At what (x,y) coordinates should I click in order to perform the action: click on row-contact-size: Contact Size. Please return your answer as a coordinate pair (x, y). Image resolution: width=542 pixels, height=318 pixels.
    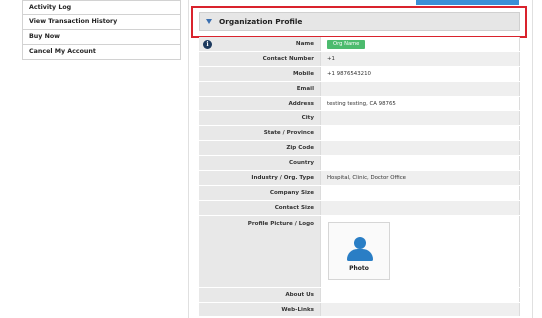
    Looking at the image, I should click on (359, 208).